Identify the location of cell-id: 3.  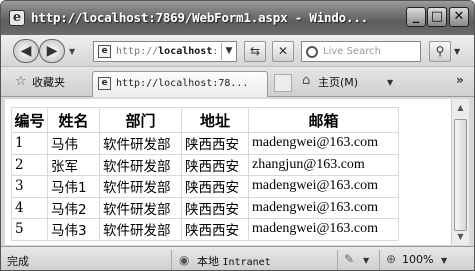
(29, 186).